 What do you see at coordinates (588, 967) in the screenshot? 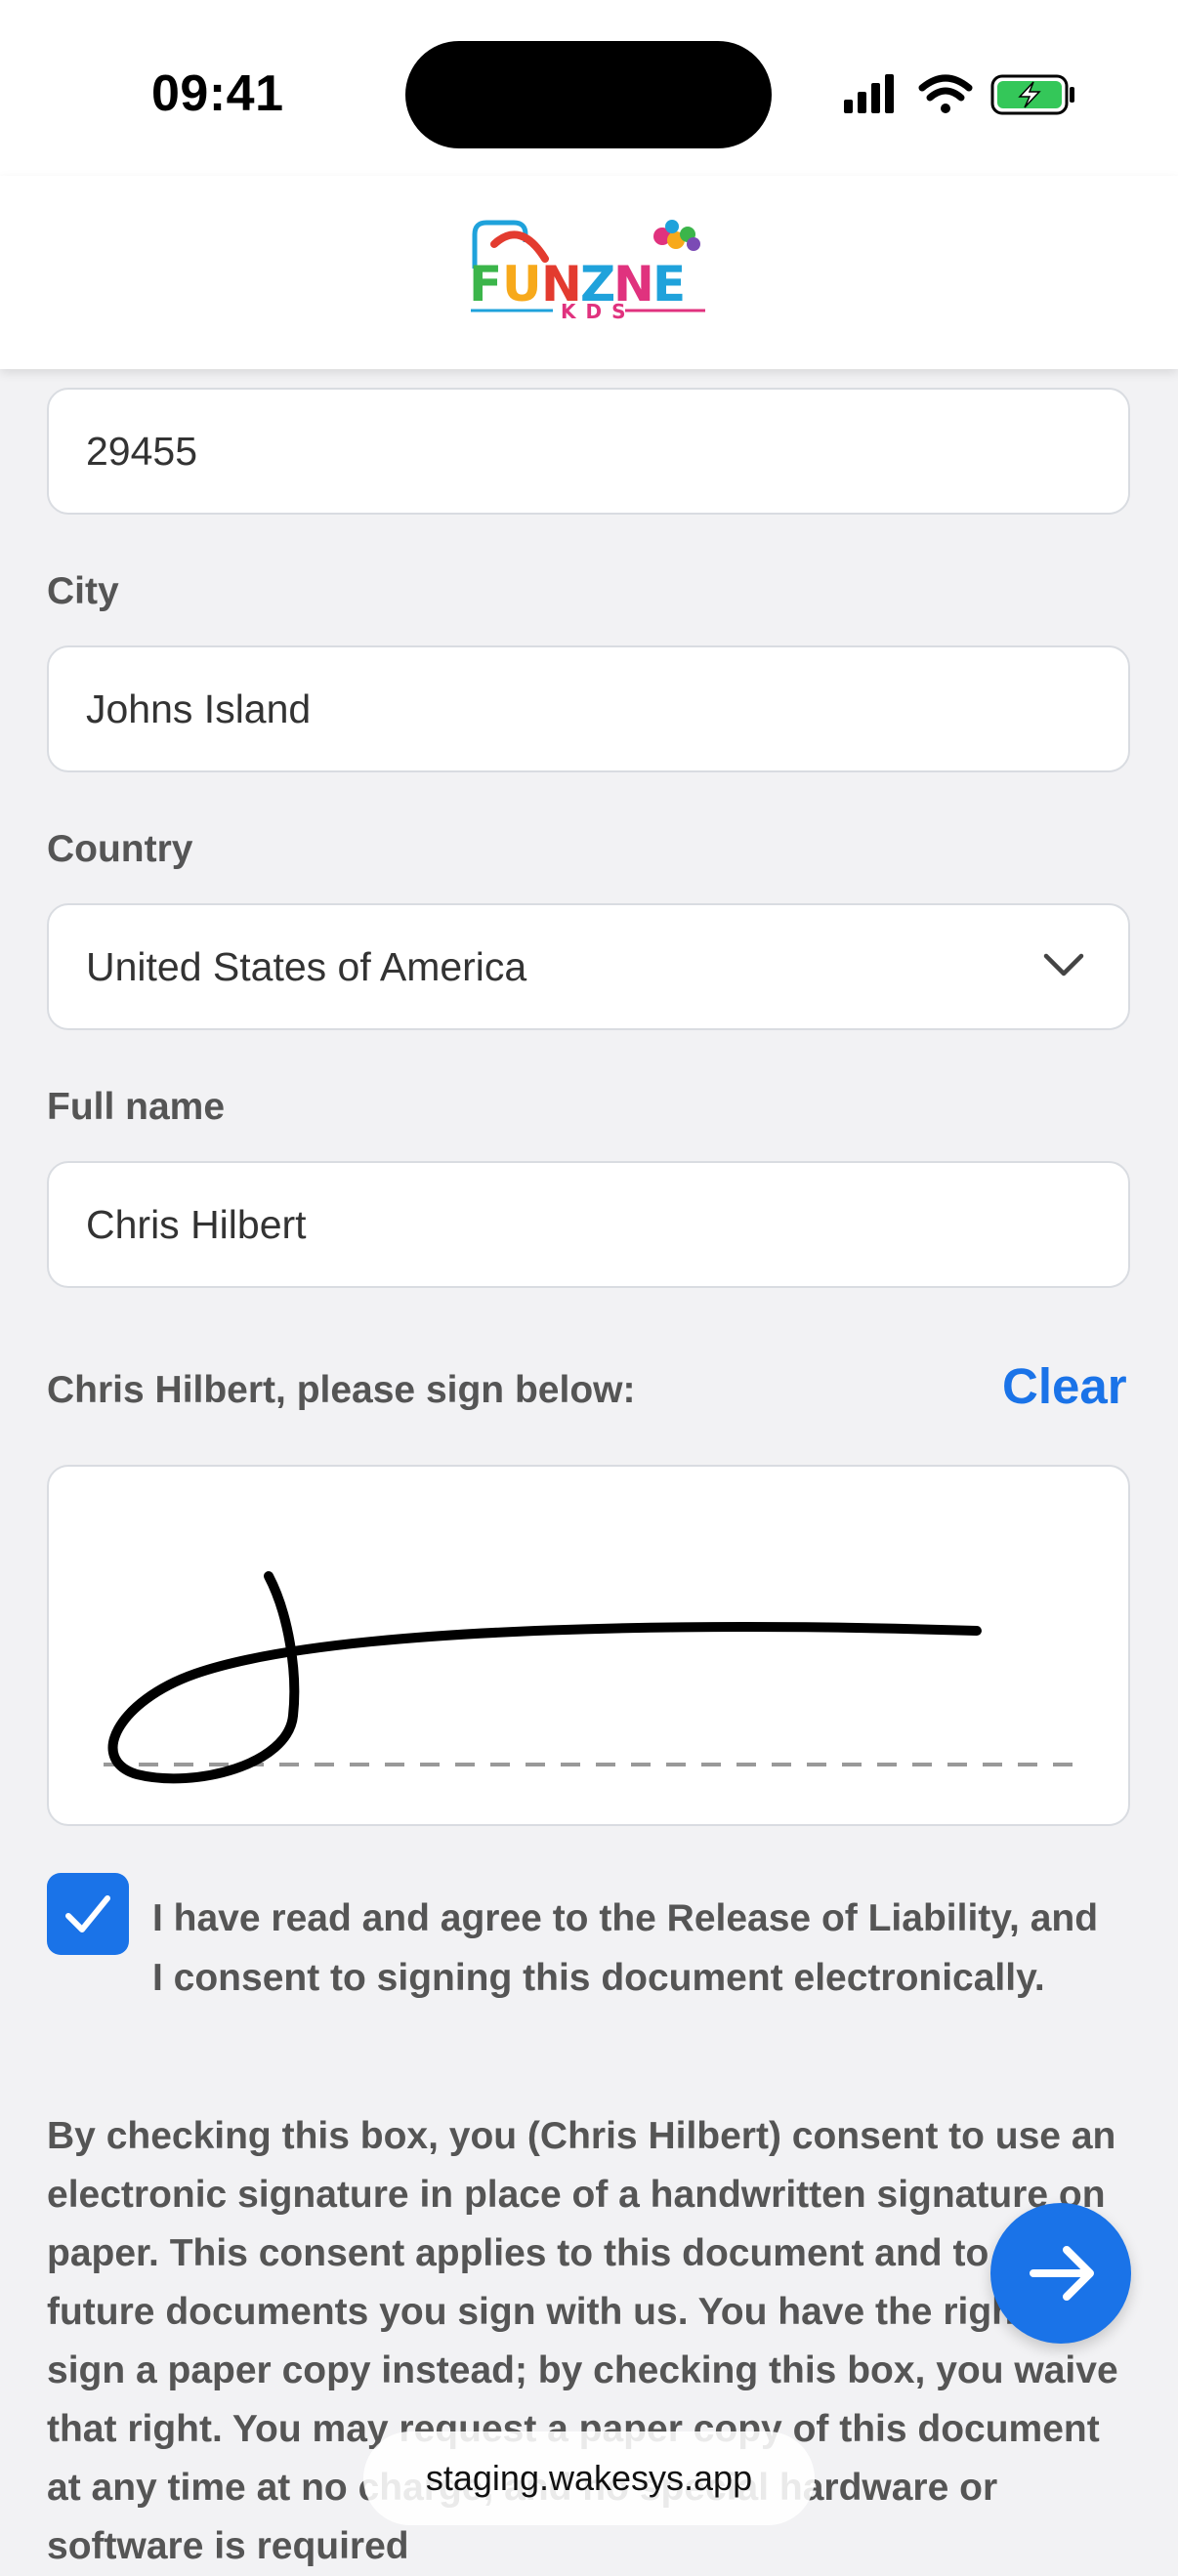
I see `country-select: United States of America` at bounding box center [588, 967].